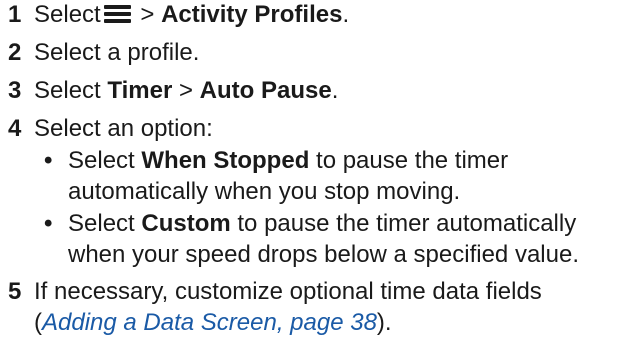  I want to click on step-text: Select an option:, so click(123, 128).